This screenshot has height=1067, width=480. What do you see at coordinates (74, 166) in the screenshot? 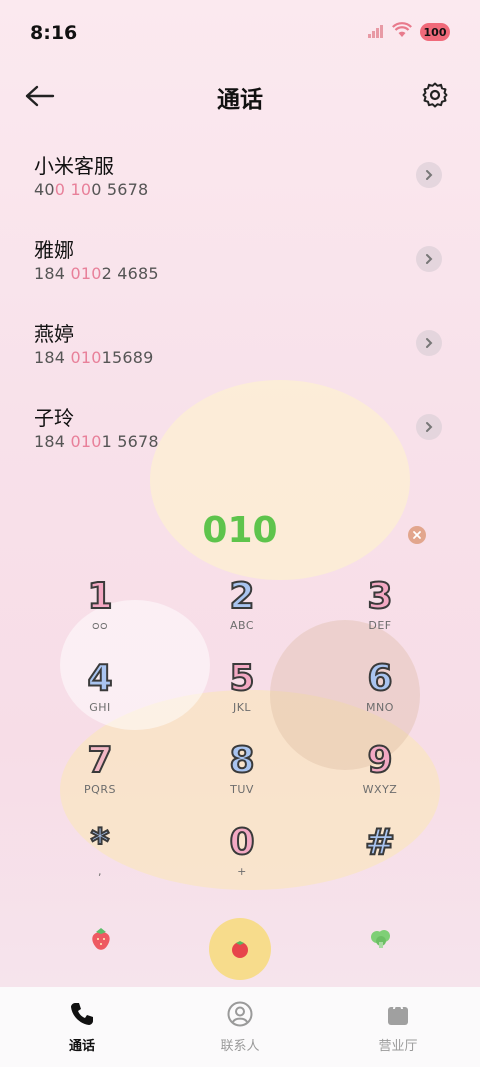
I see `contact-name: 小米客服` at bounding box center [74, 166].